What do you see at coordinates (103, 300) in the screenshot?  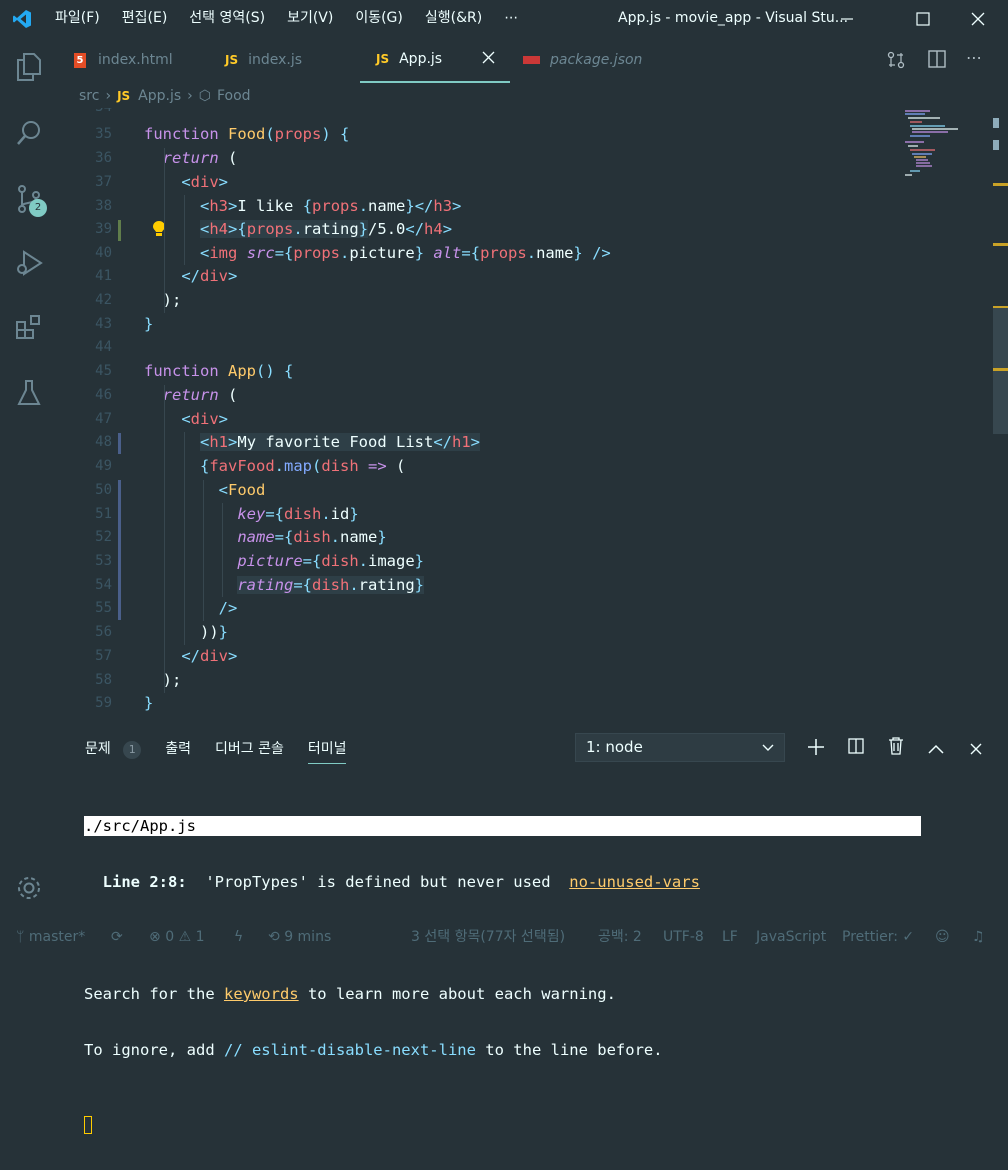 I see `line-number: 42` at bounding box center [103, 300].